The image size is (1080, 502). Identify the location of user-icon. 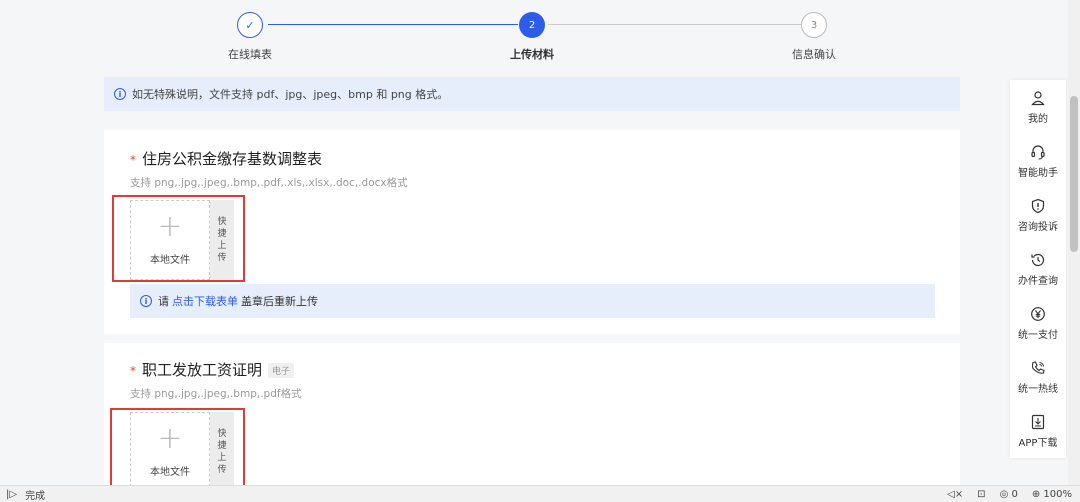
(1038, 97).